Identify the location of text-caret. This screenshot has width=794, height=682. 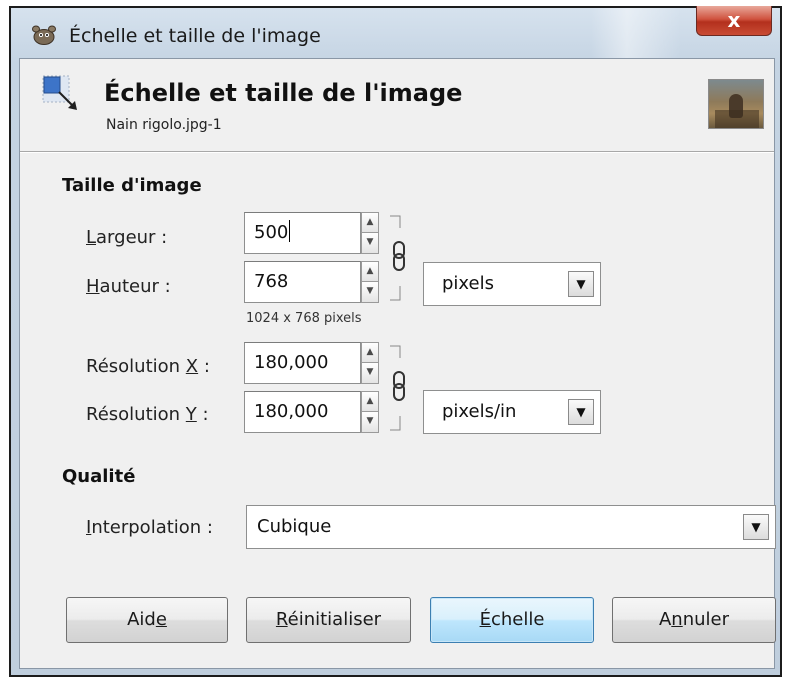
(290, 231).